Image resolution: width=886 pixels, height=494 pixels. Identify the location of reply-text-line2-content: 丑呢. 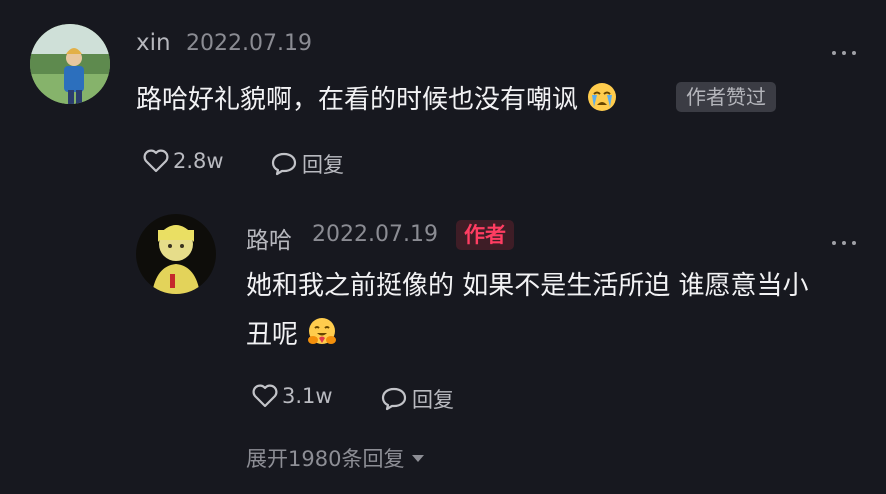
(272, 335).